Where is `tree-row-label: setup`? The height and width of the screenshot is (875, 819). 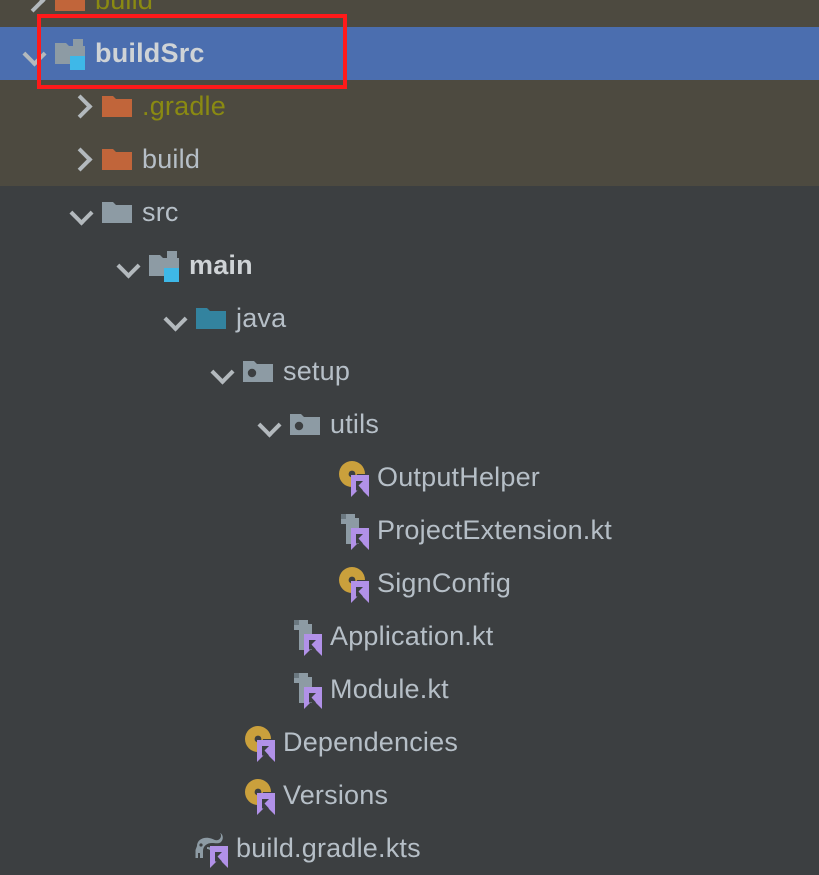 tree-row-label: setup is located at coordinates (317, 371).